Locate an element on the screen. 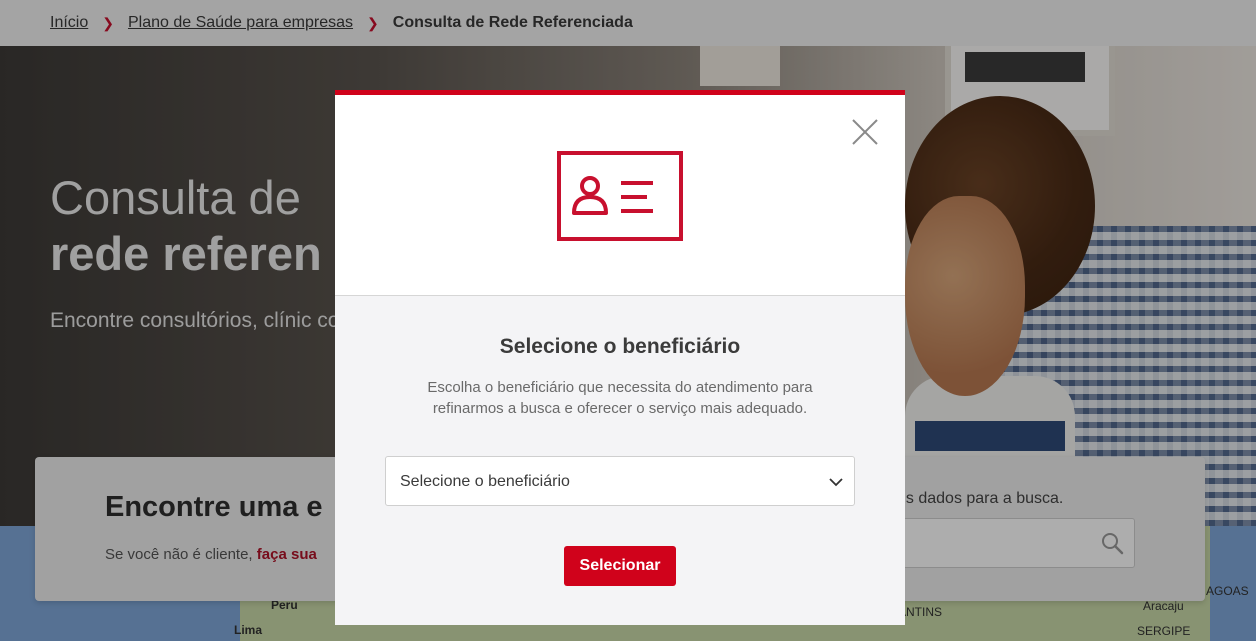 The width and height of the screenshot is (1256, 641). close-icon is located at coordinates (865, 132).